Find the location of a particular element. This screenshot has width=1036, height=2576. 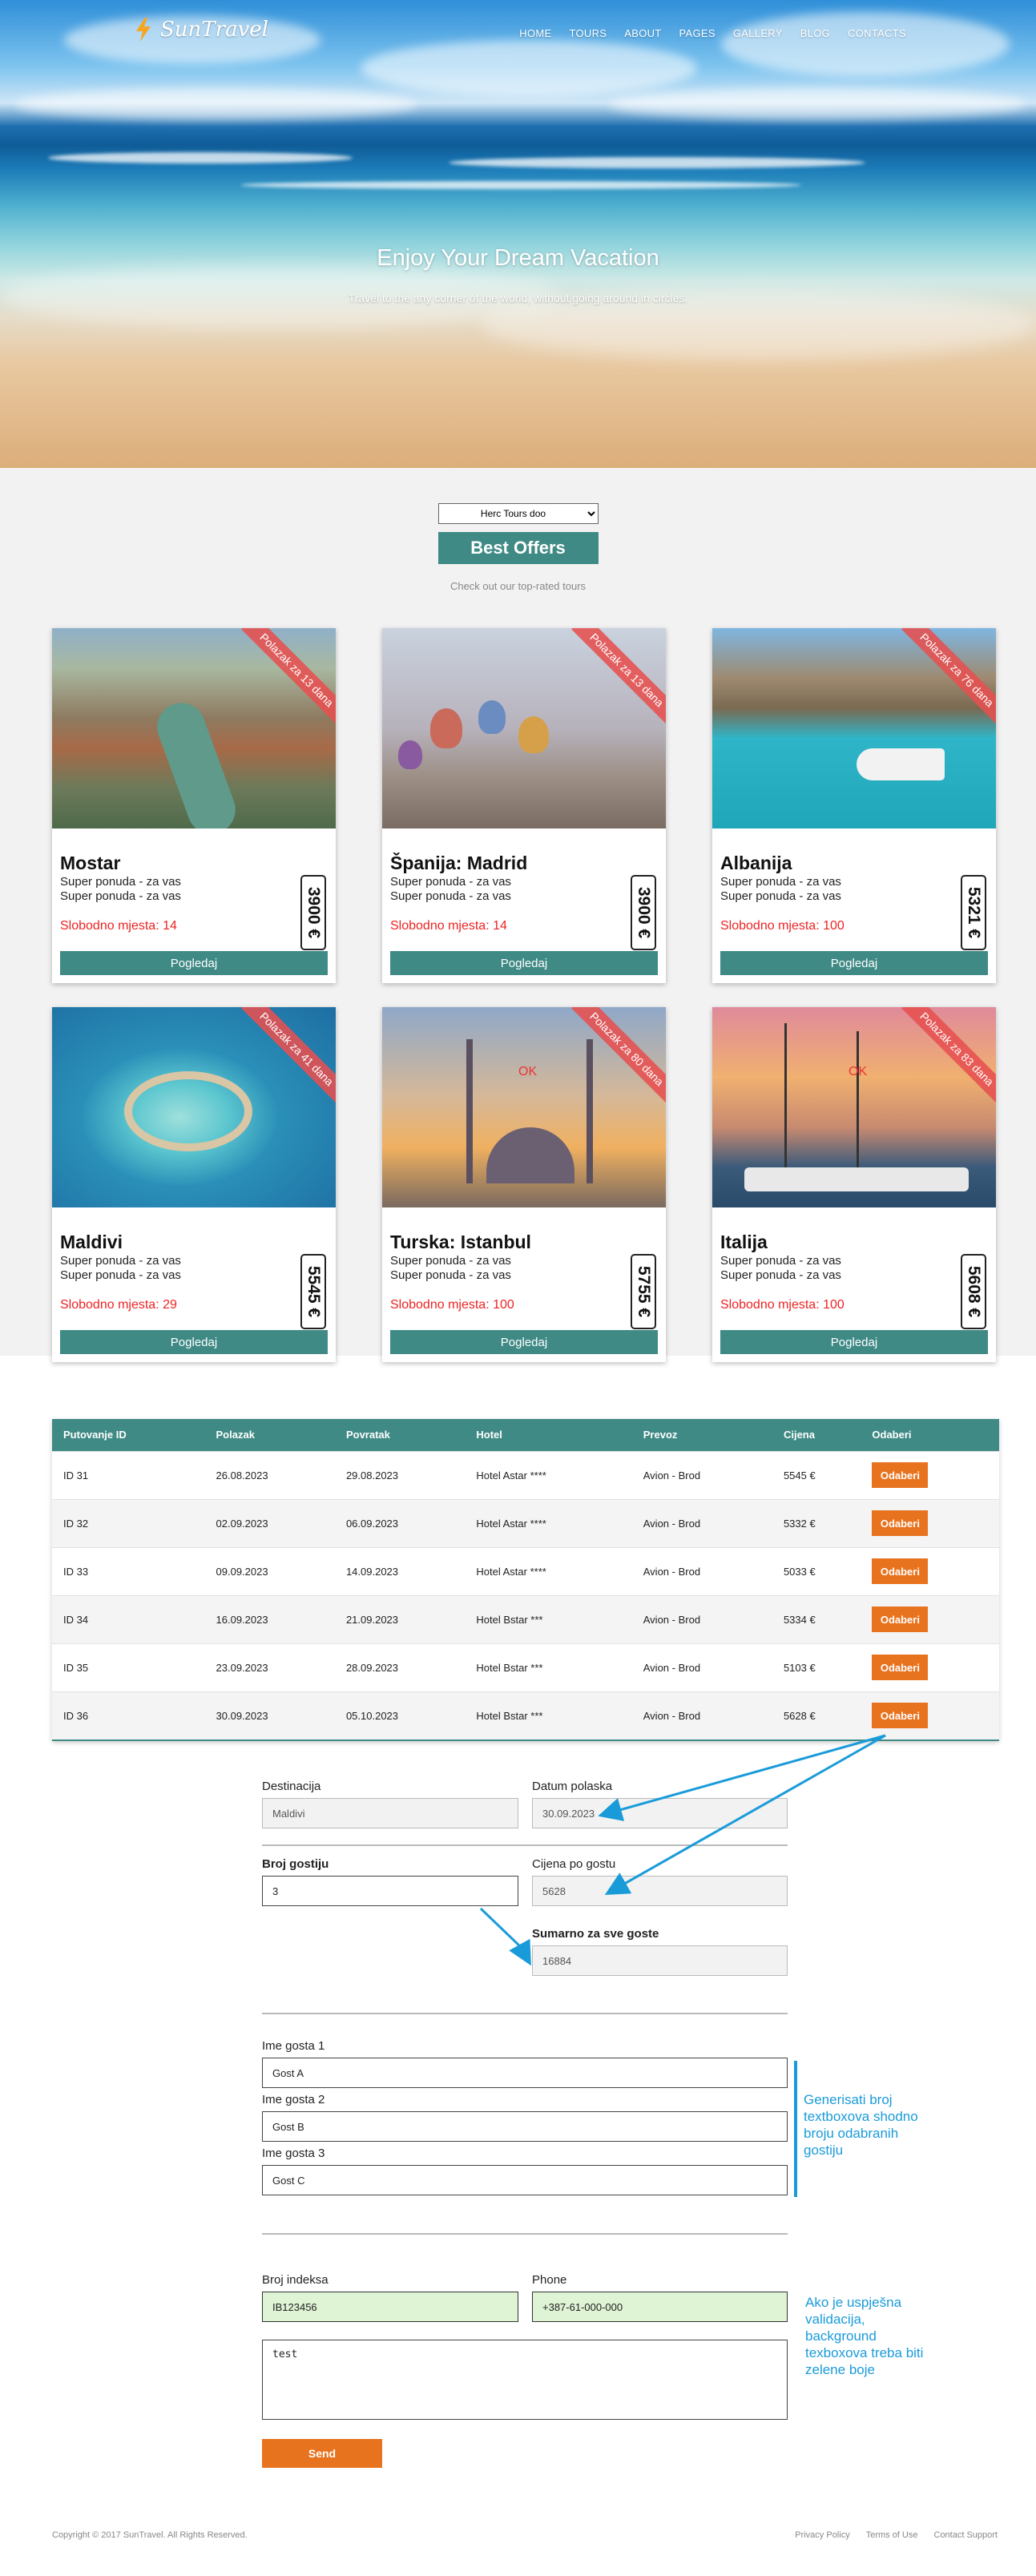

message-textarea: test is located at coordinates (525, 2380).